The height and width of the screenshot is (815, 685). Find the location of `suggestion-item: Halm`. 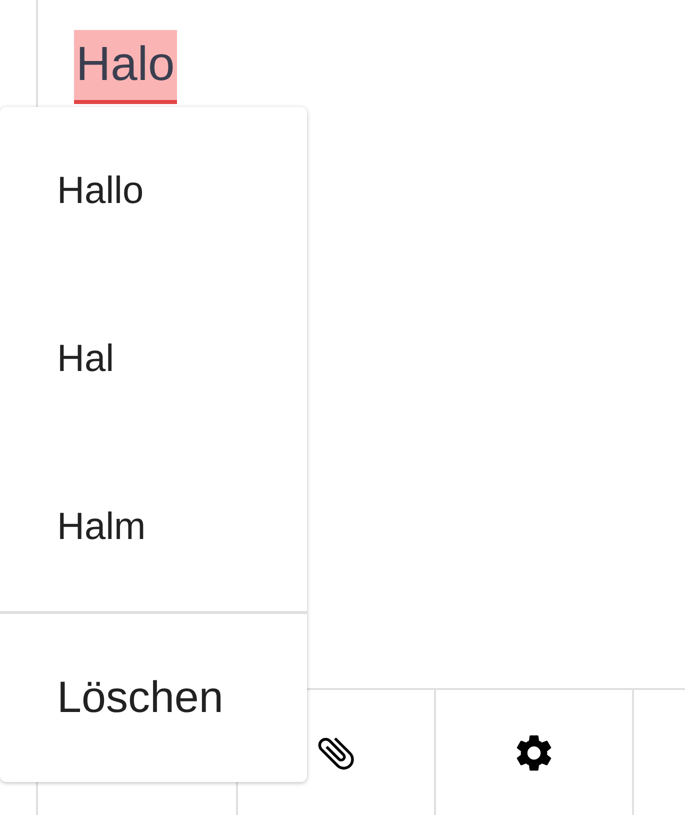

suggestion-item: Halm is located at coordinates (153, 527).